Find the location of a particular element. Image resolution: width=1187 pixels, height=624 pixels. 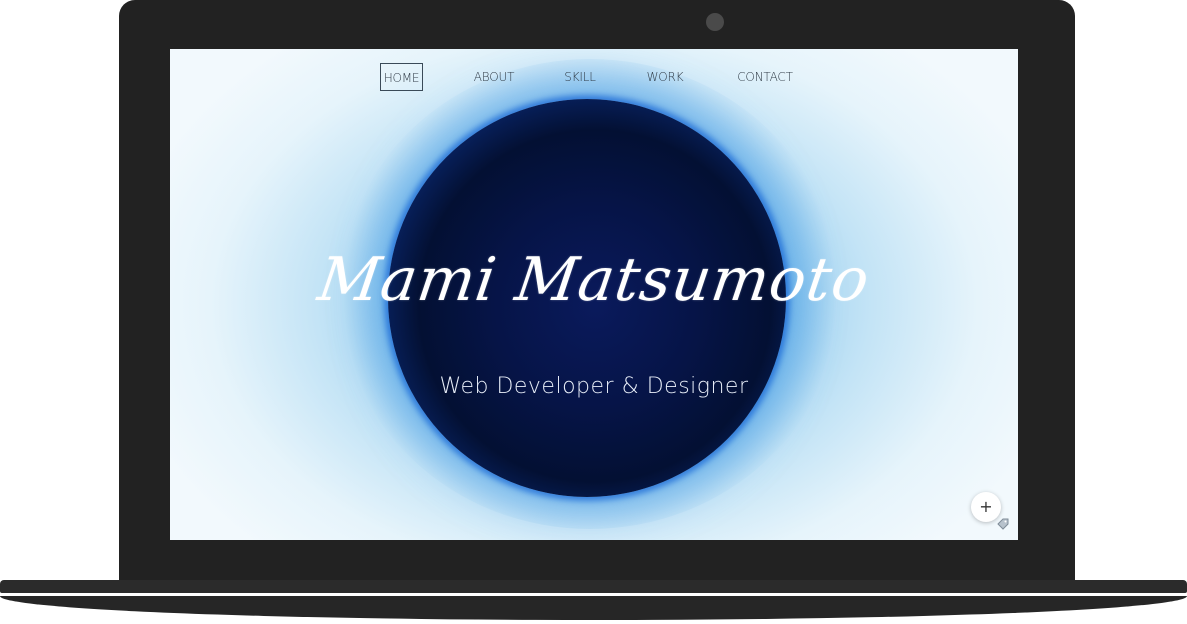

hero-title: Mami Matsumoto is located at coordinates (594, 280).